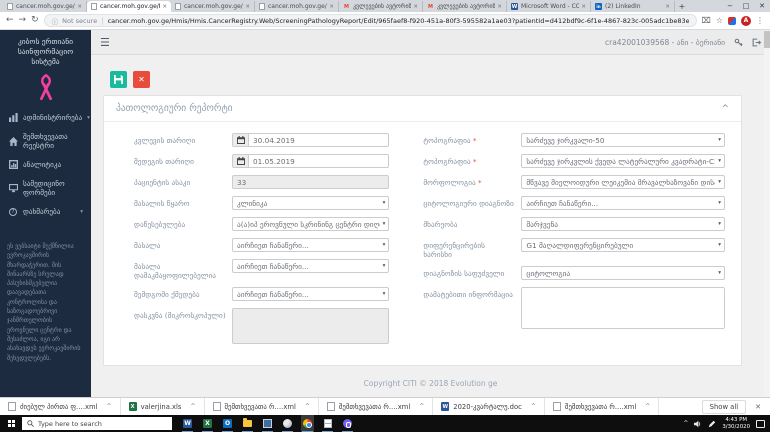 This screenshot has height=432, width=770. Describe the element at coordinates (129, 6) in the screenshot. I see `tab-cancer-2-active: cancer.moh.gov.ge/Hmis/:… ✕` at that location.